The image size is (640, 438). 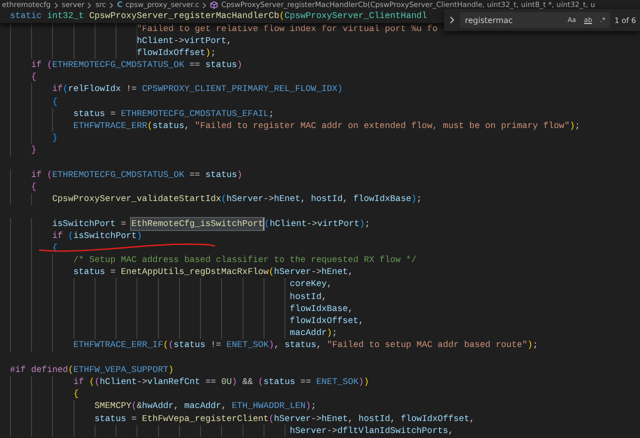 What do you see at coordinates (325, 321) in the screenshot?
I see `code-line: flowIdxOffset,` at bounding box center [325, 321].